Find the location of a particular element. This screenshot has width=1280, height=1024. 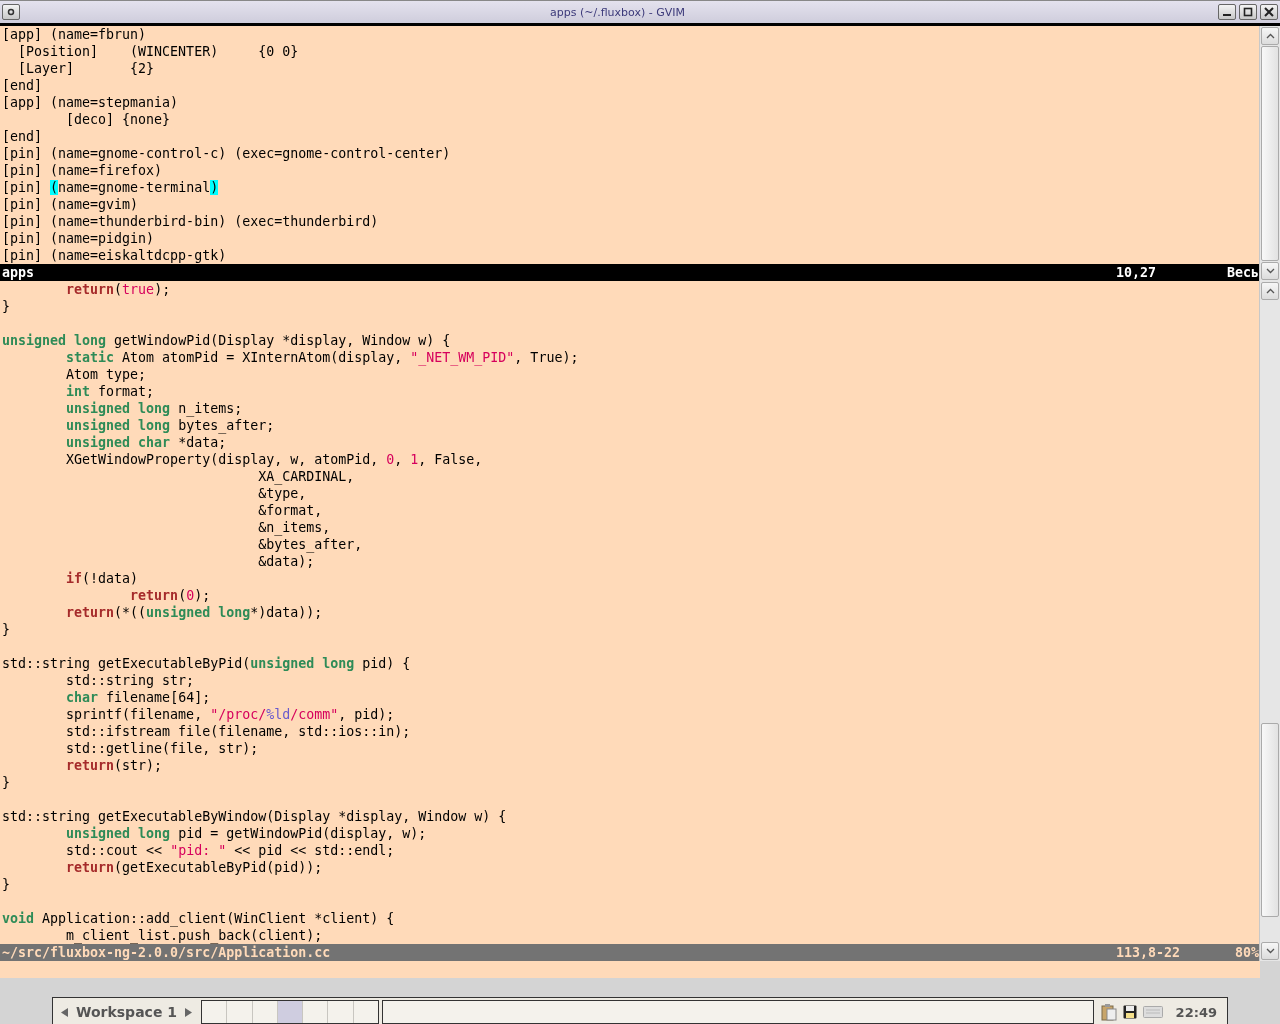

code-line: return(str); is located at coordinates (114, 765).